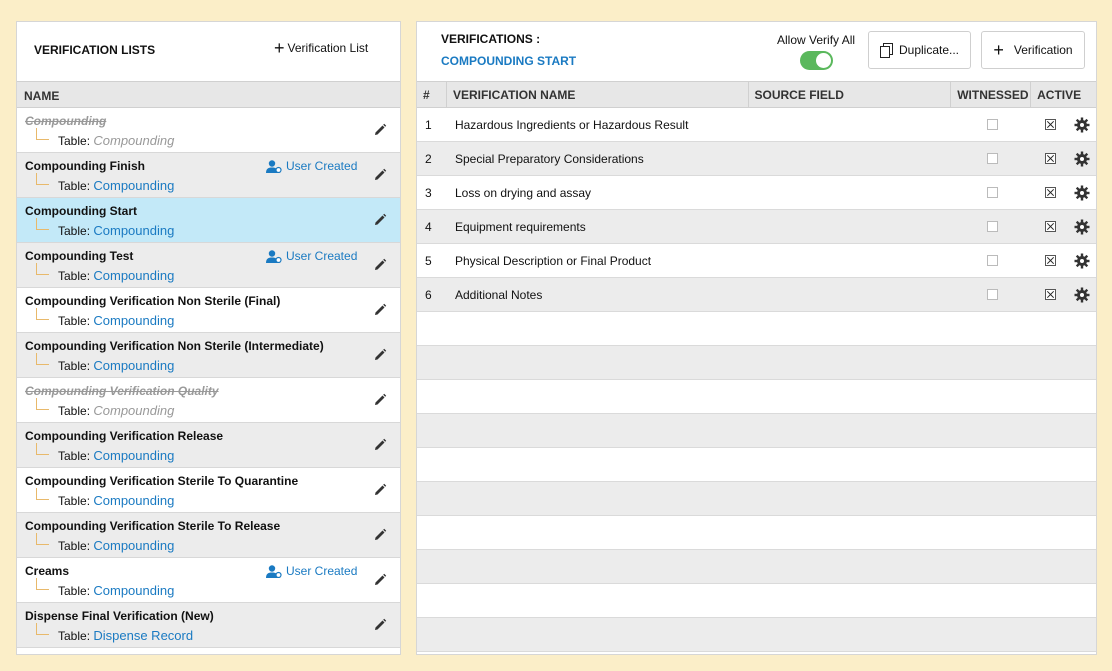 This screenshot has height=671, width=1112. What do you see at coordinates (42, 494) in the screenshot?
I see `tree-connector` at bounding box center [42, 494].